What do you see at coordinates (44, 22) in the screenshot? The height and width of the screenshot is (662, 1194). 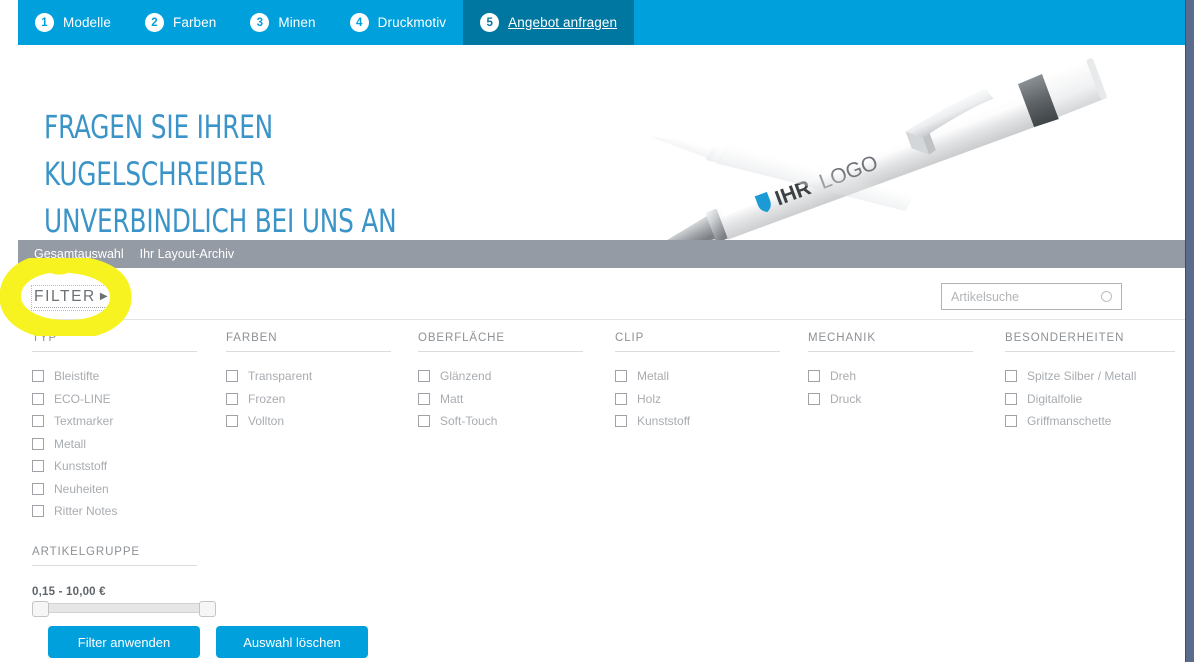 I see `step-number-badge: 1` at bounding box center [44, 22].